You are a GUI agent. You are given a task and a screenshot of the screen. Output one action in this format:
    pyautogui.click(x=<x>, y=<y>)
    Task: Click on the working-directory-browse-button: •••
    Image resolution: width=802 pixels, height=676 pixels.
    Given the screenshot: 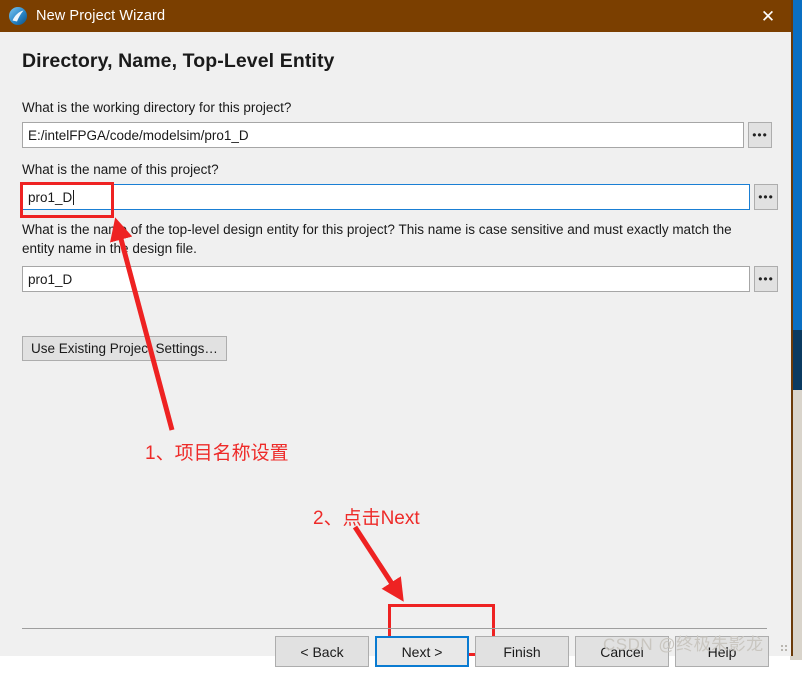 What is the action you would take?
    pyautogui.click(x=760, y=135)
    